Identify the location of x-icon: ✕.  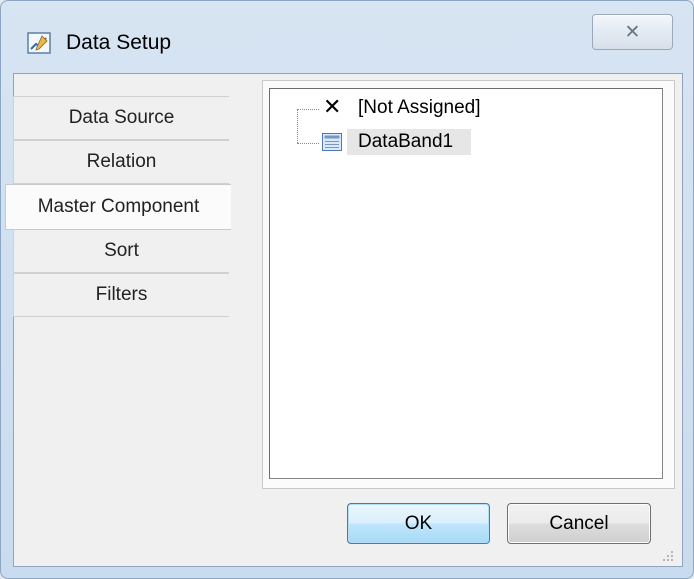
(332, 107).